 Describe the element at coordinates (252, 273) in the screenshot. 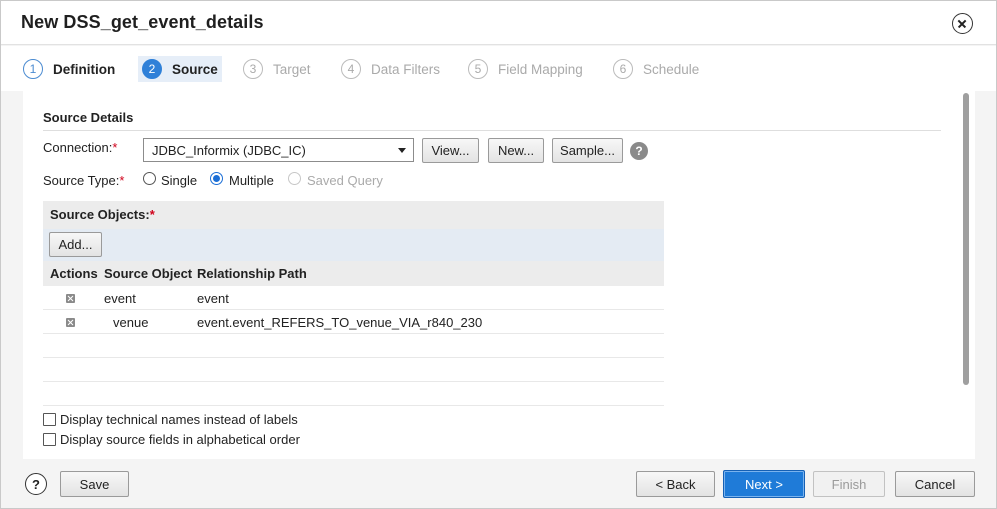

I see `column-relationship-path: Relationship Path` at that location.